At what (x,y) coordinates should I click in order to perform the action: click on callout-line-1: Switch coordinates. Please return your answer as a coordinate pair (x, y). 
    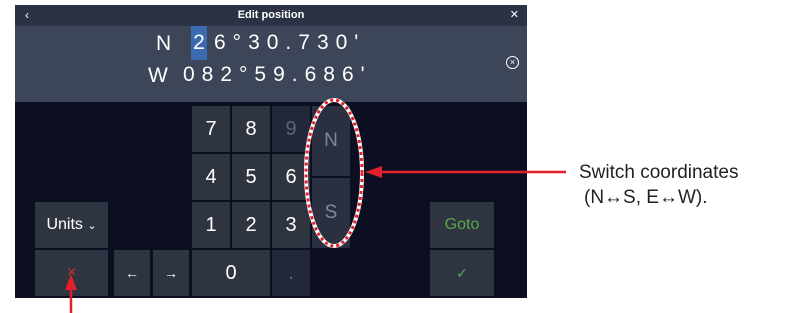
    Looking at the image, I should click on (659, 172).